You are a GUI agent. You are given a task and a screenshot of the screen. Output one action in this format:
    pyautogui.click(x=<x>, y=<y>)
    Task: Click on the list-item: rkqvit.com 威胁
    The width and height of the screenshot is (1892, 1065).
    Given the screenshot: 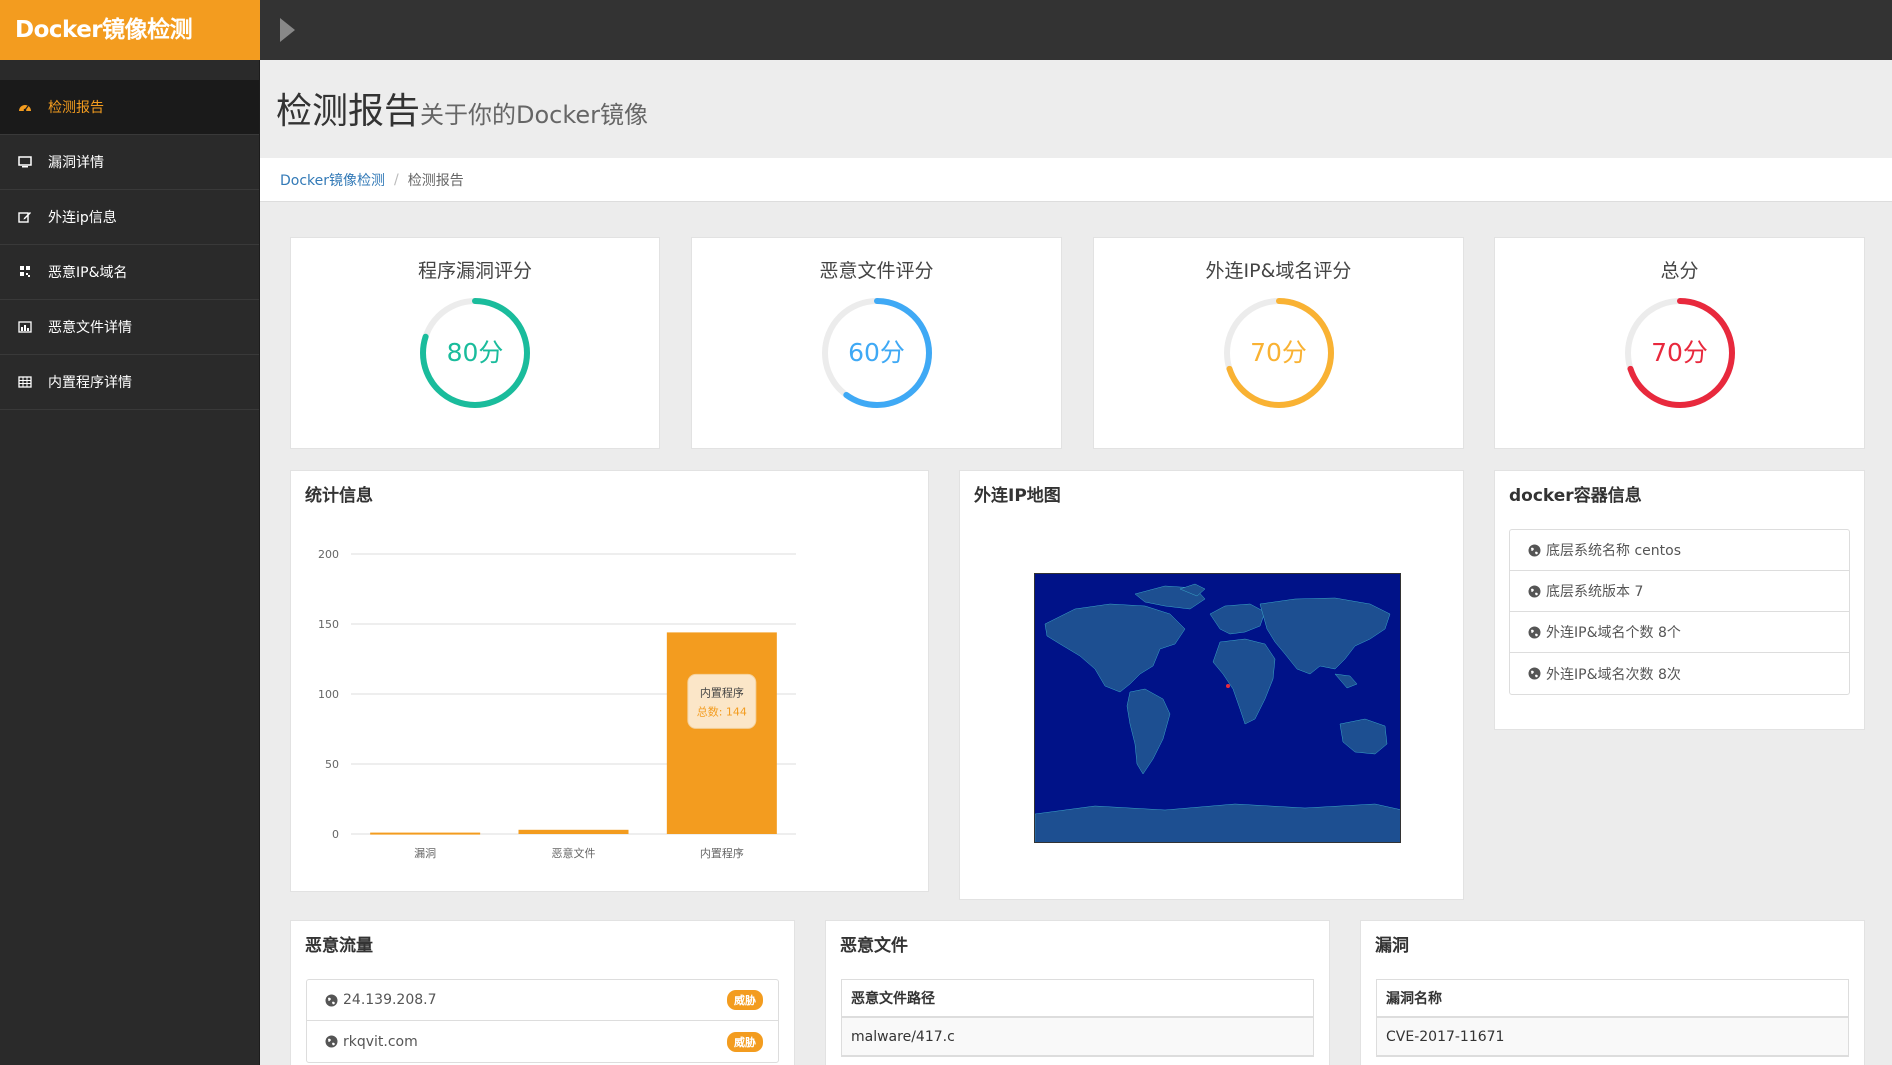 What is the action you would take?
    pyautogui.click(x=542, y=1041)
    